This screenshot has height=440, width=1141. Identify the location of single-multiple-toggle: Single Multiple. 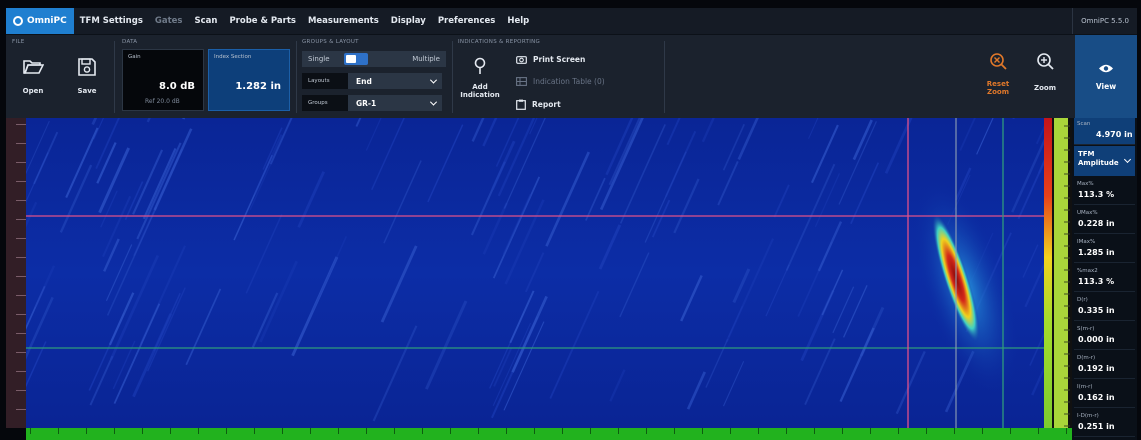
(374, 59).